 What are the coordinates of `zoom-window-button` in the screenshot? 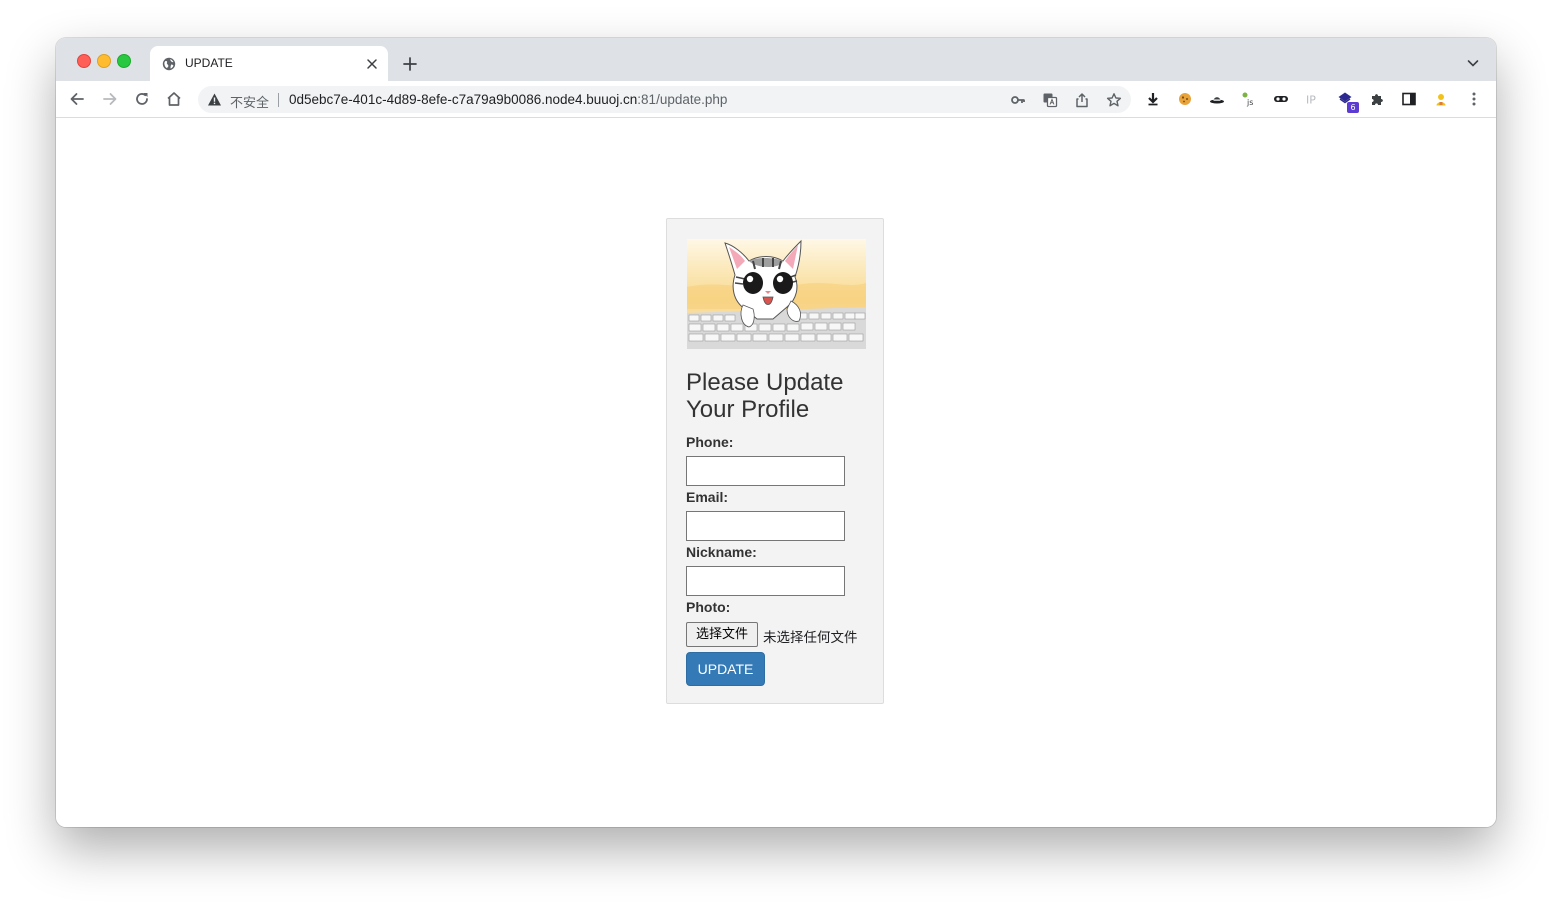 It's located at (124, 61).